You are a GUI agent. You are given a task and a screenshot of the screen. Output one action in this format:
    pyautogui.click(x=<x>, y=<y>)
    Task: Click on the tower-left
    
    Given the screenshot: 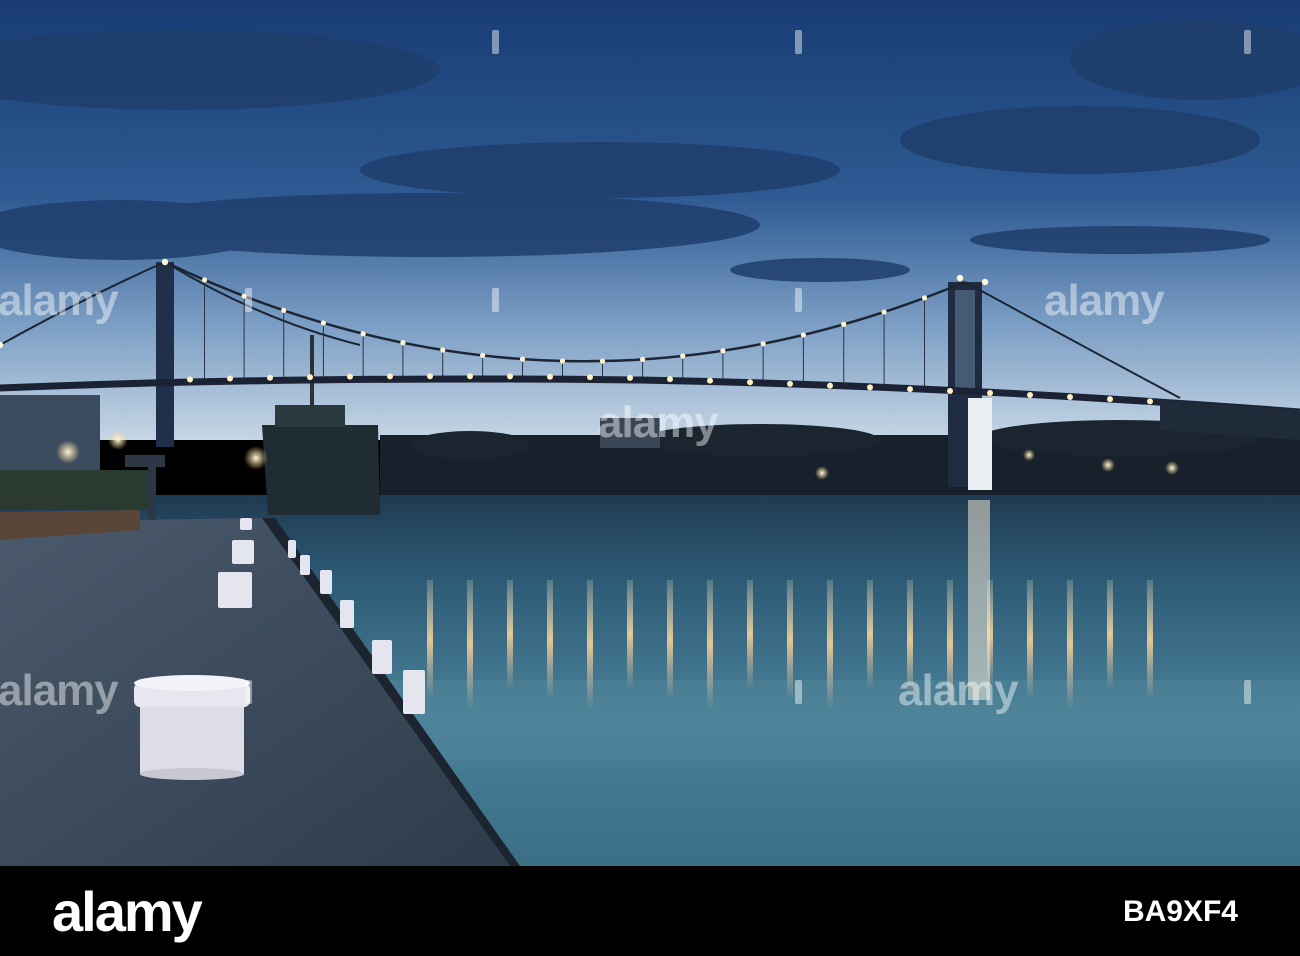 What is the action you would take?
    pyautogui.click(x=165, y=354)
    